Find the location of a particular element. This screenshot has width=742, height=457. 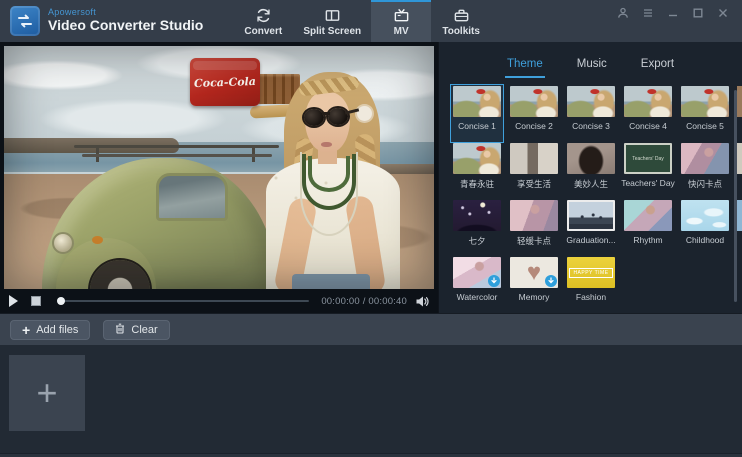

toolbox-icon is located at coordinates (461, 15).